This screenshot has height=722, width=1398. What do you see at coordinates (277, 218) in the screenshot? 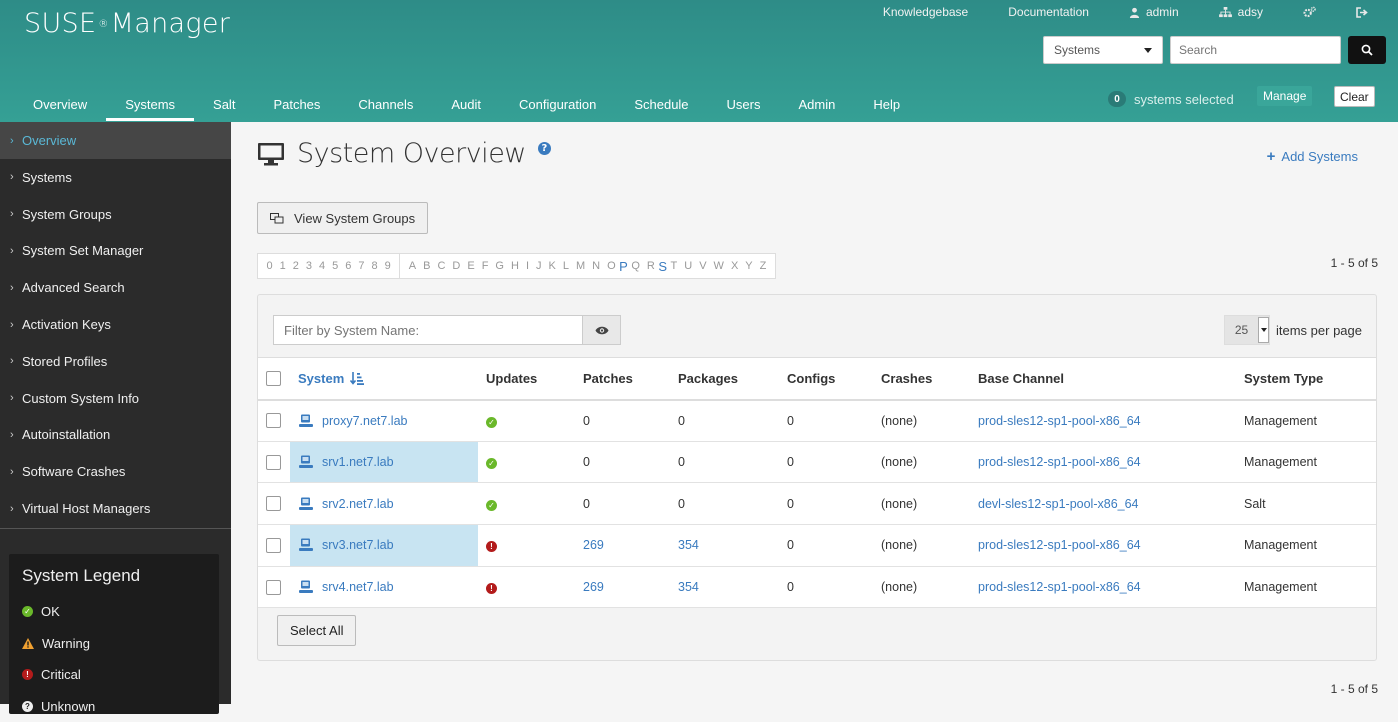
I see `system-groups-icon` at bounding box center [277, 218].